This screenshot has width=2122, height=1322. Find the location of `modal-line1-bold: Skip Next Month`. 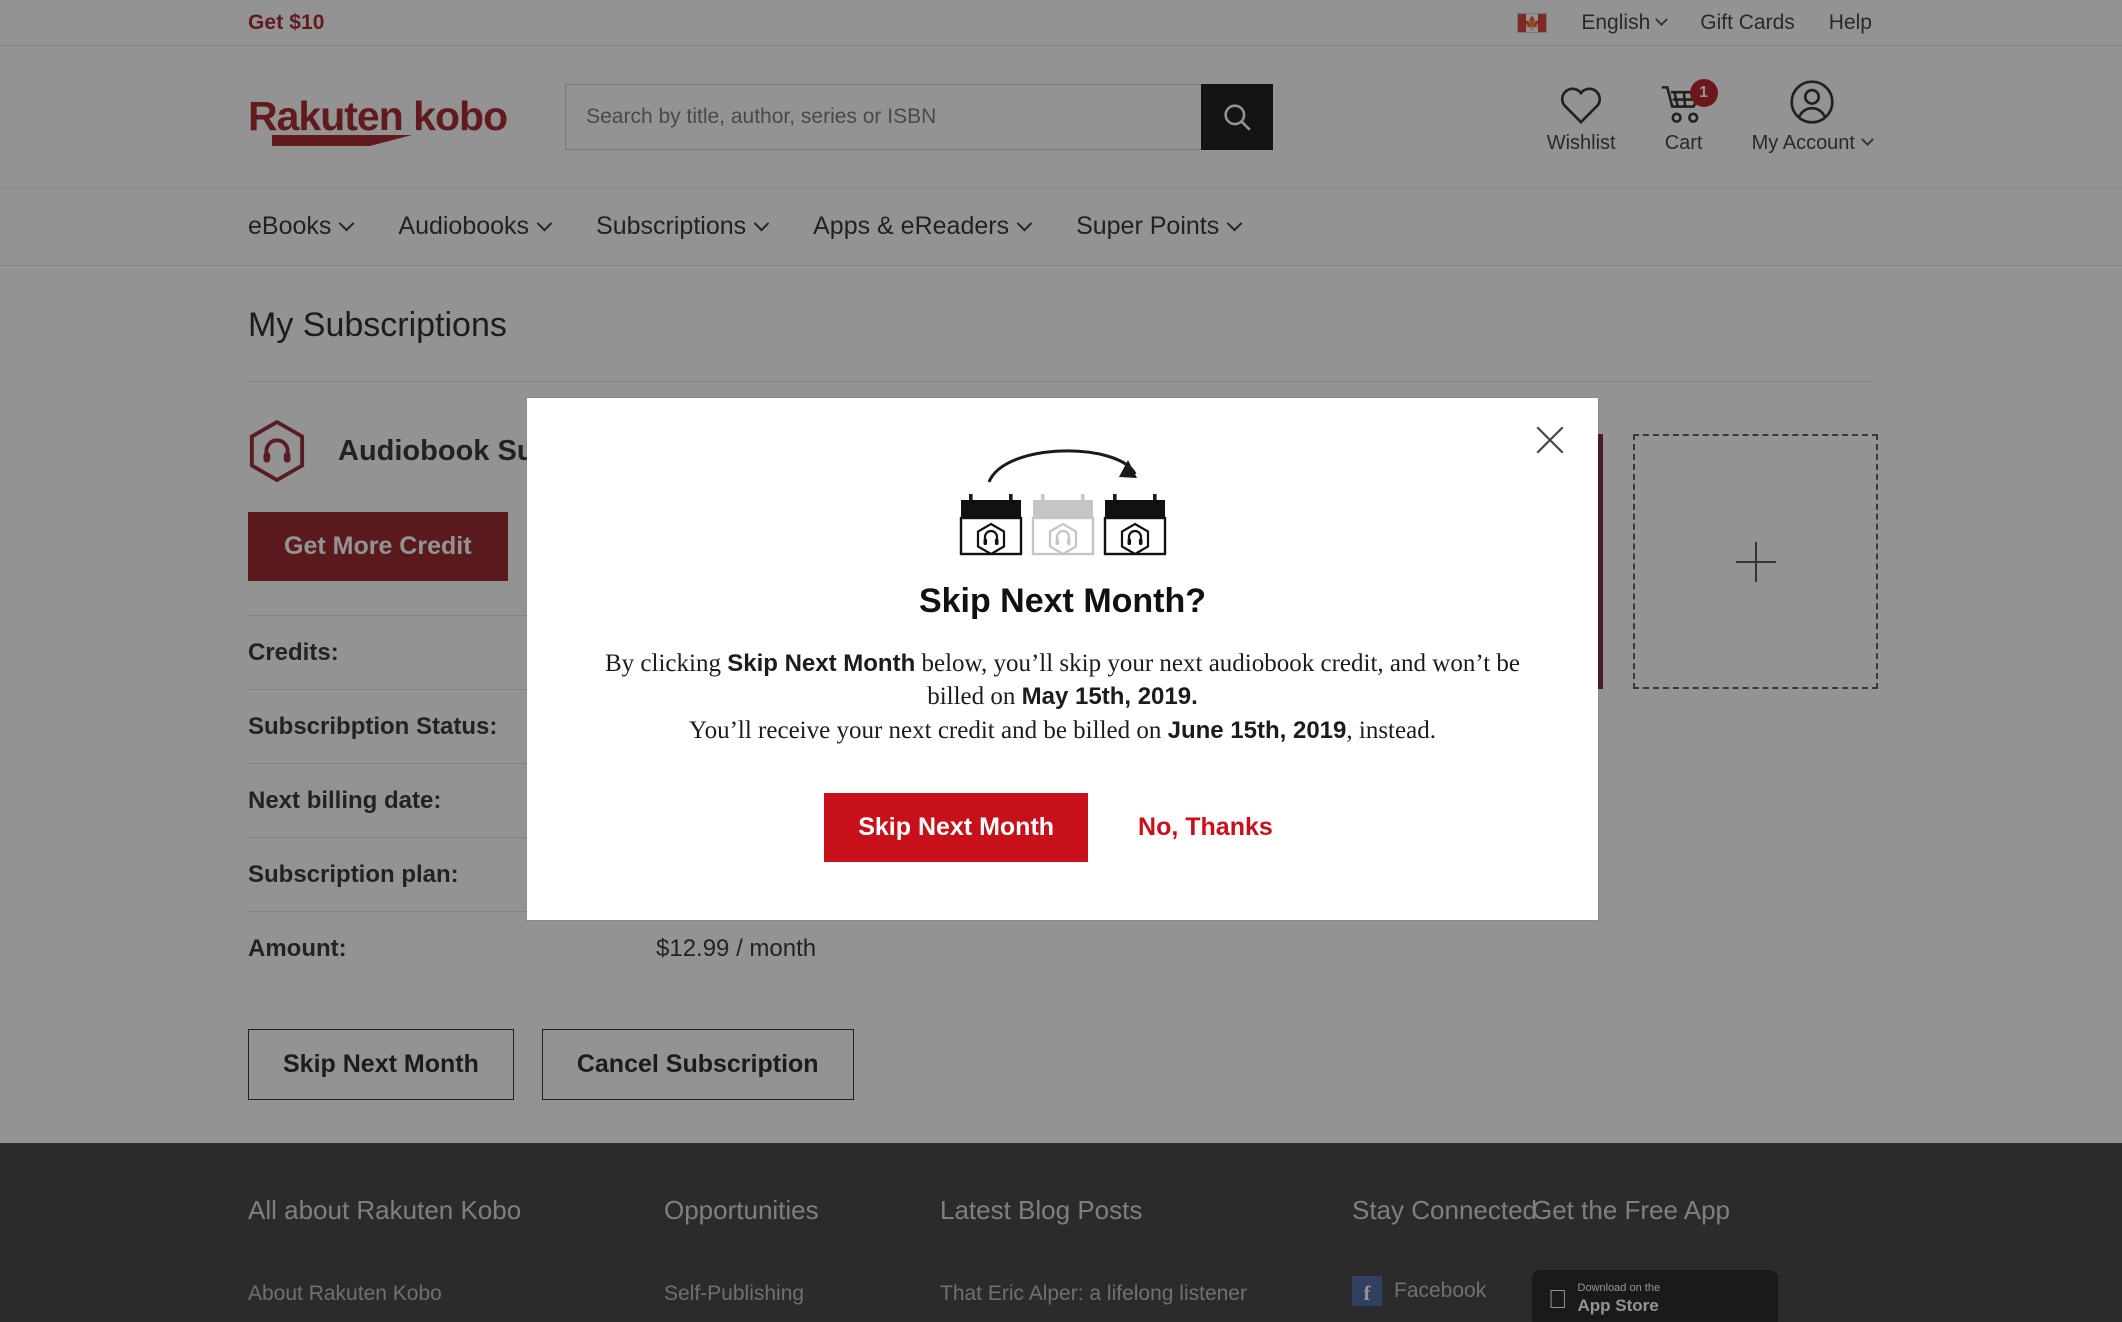

modal-line1-bold: Skip Next Month is located at coordinates (821, 663).